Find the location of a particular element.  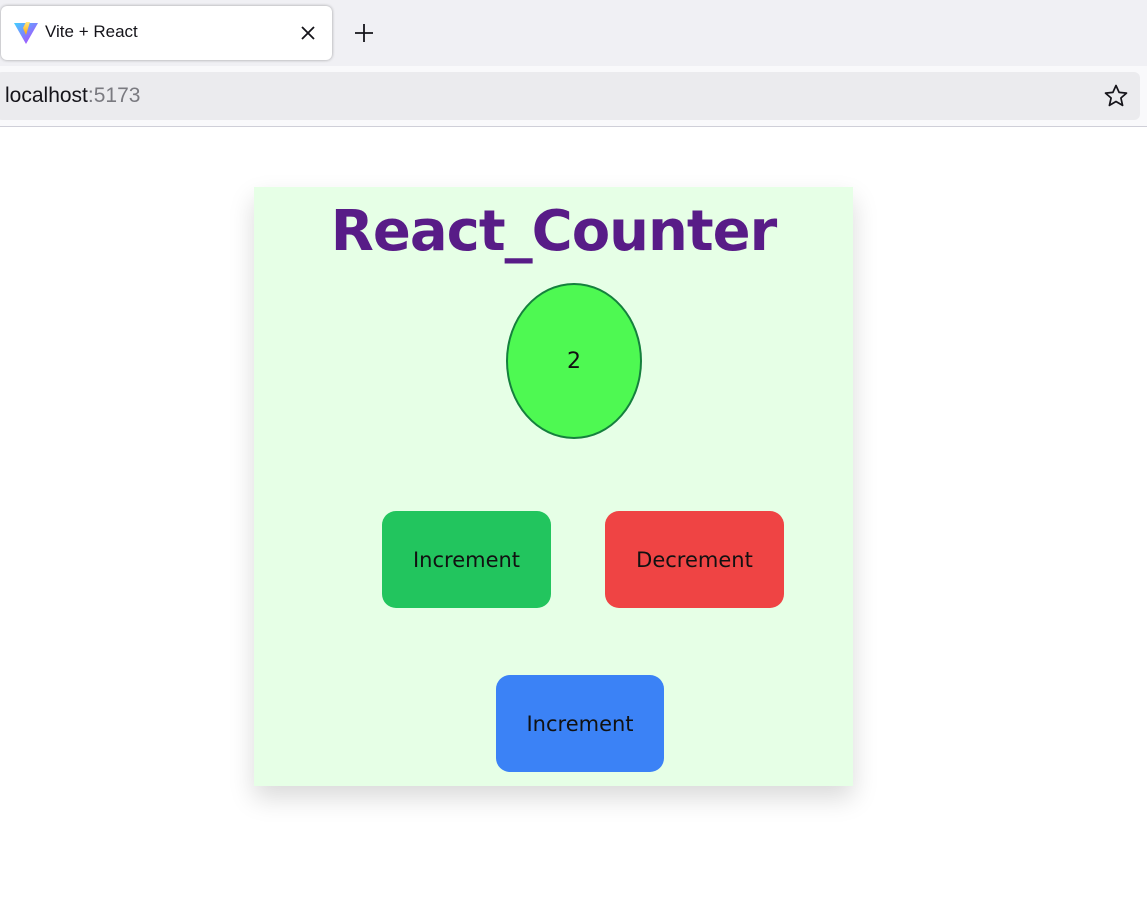

increment-blue-button: Increment is located at coordinates (580, 723).